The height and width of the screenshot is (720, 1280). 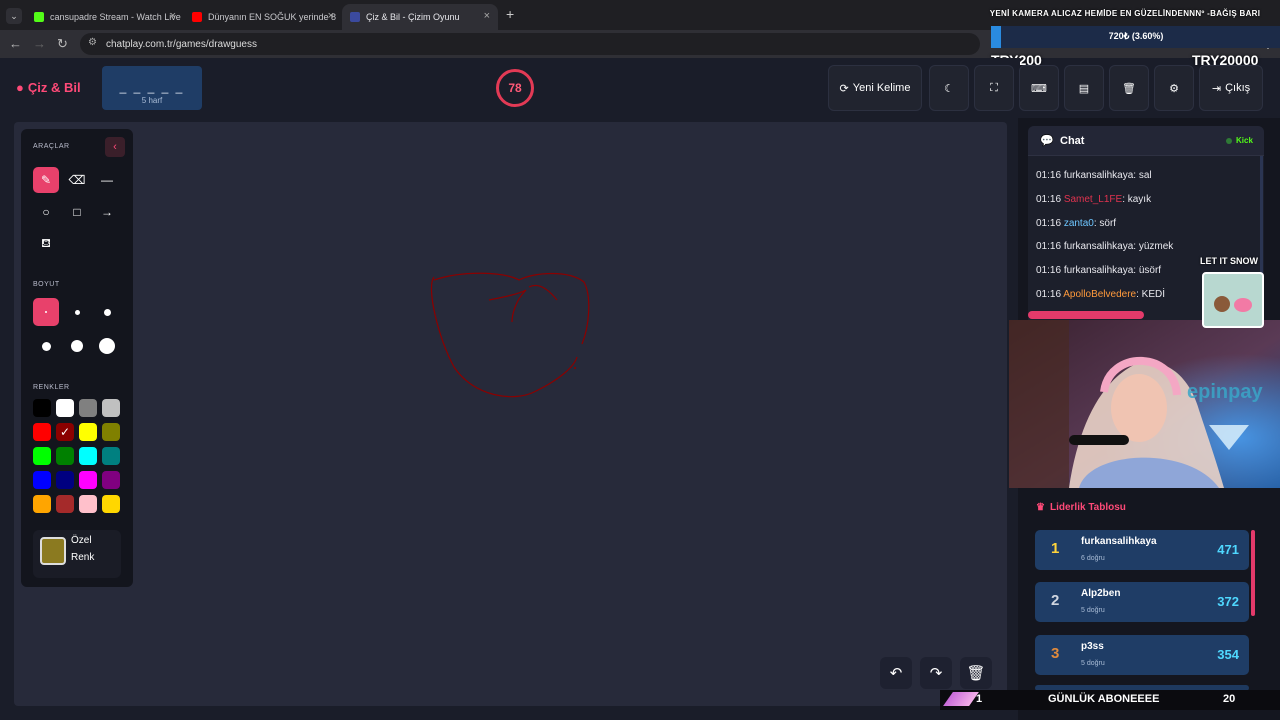 I want to click on line-tool-button: —, so click(x=107, y=180).